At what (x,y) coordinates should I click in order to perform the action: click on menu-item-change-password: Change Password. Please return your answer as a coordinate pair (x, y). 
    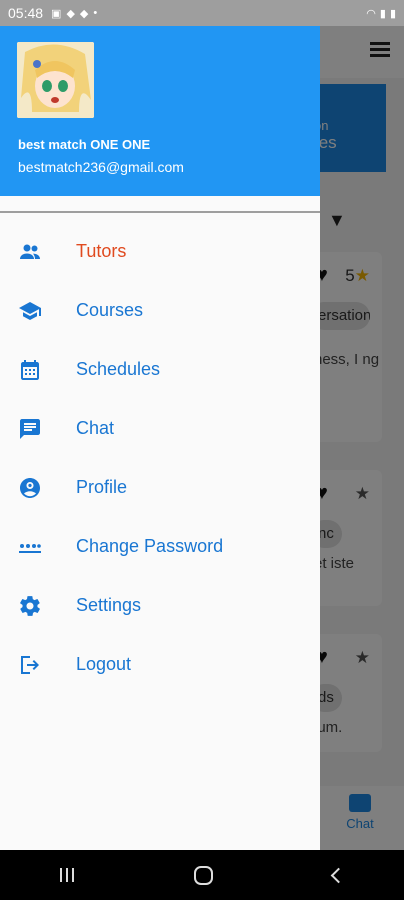
    Looking at the image, I should click on (160, 546).